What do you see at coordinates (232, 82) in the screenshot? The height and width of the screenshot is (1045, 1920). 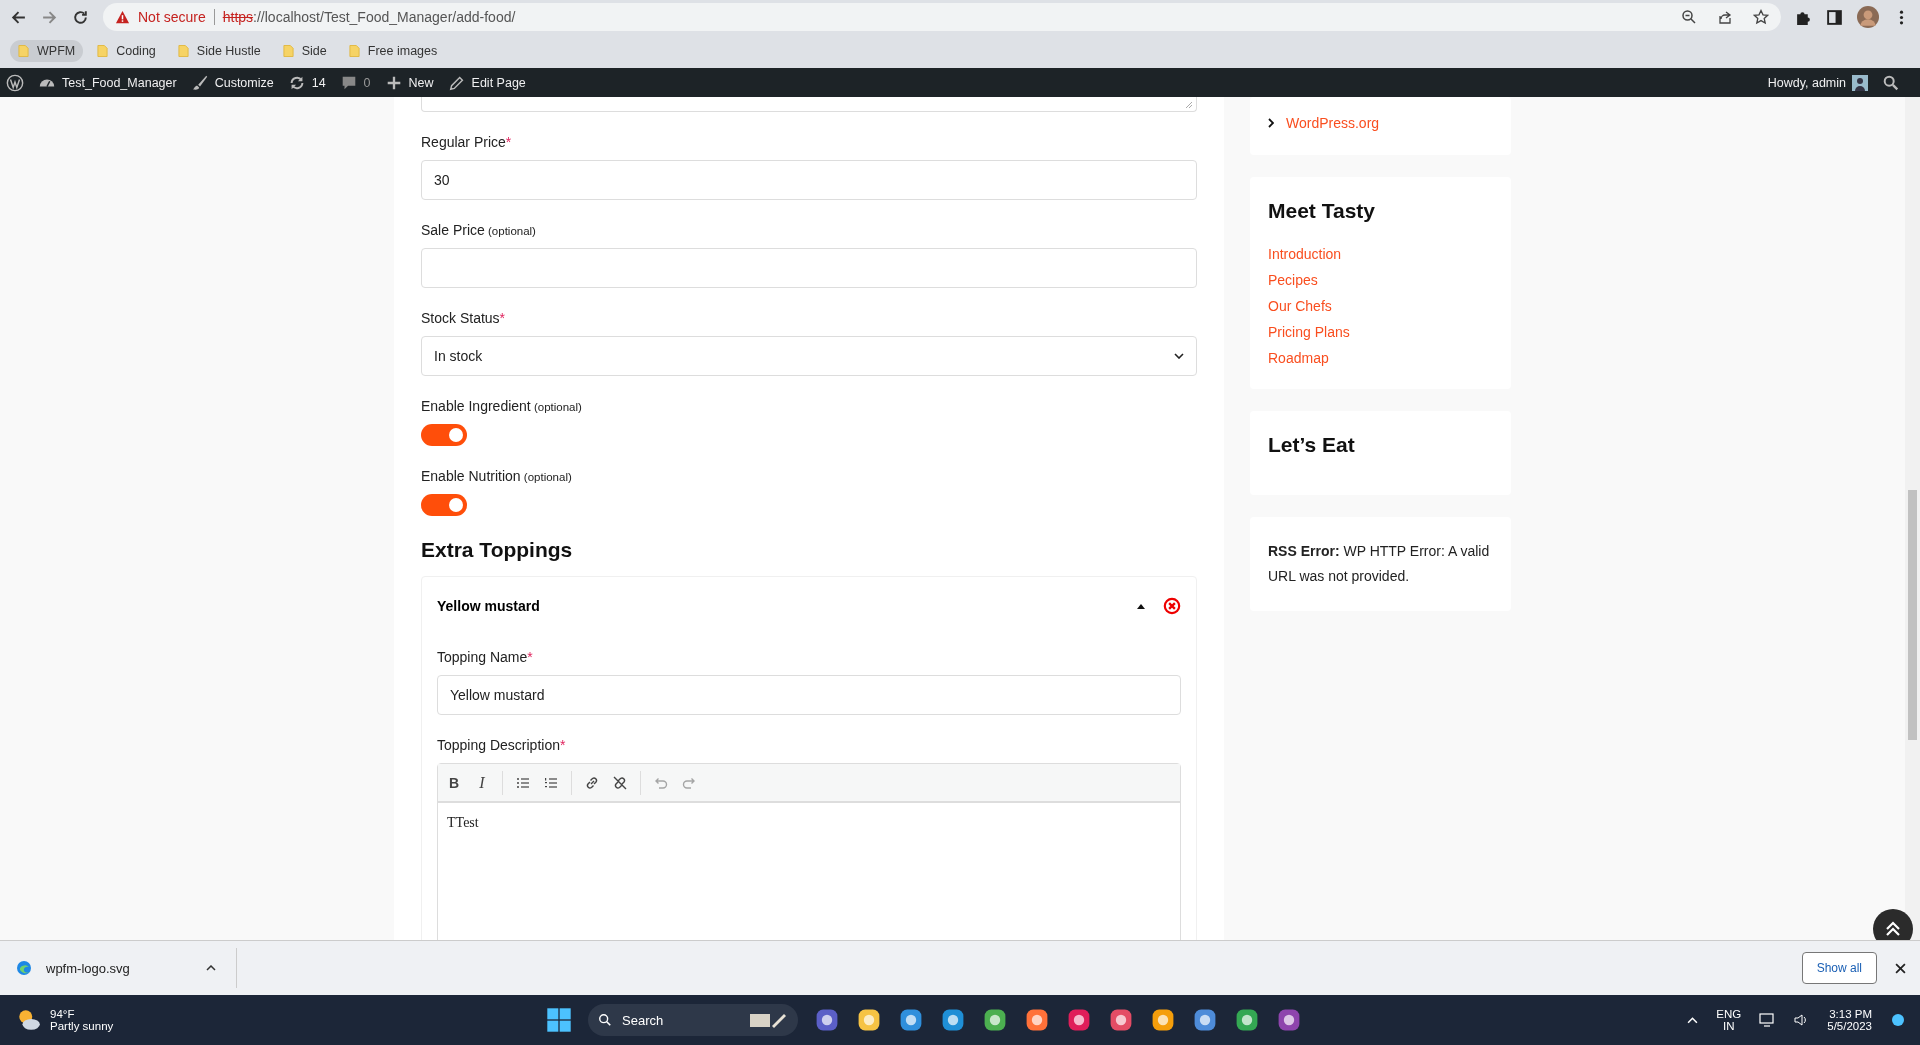 I see `customize-link: Customize` at bounding box center [232, 82].